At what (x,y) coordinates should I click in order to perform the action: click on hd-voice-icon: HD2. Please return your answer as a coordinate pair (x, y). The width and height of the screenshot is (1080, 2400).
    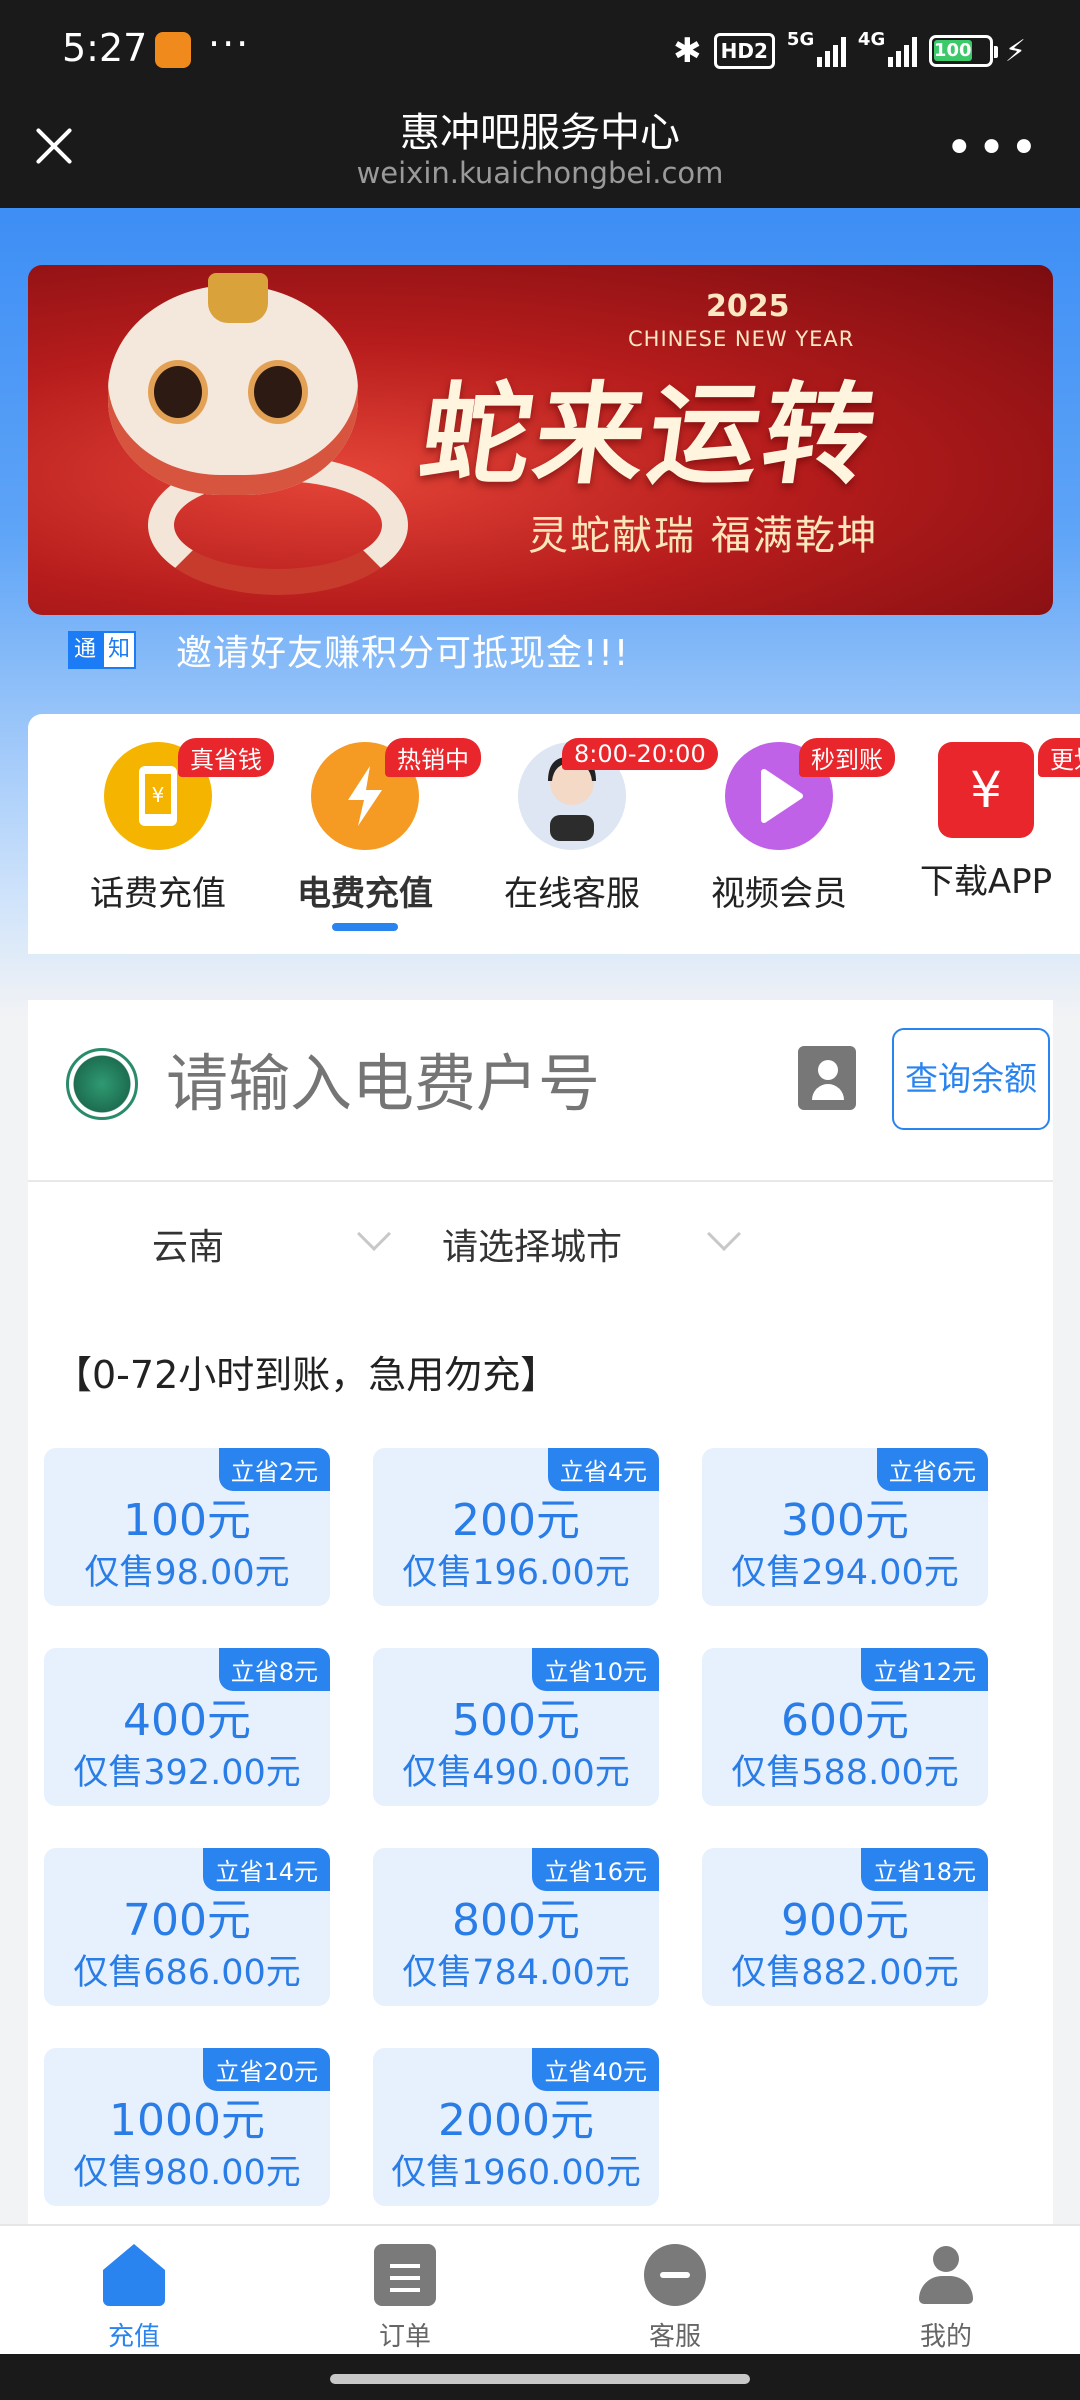
    Looking at the image, I should click on (744, 51).